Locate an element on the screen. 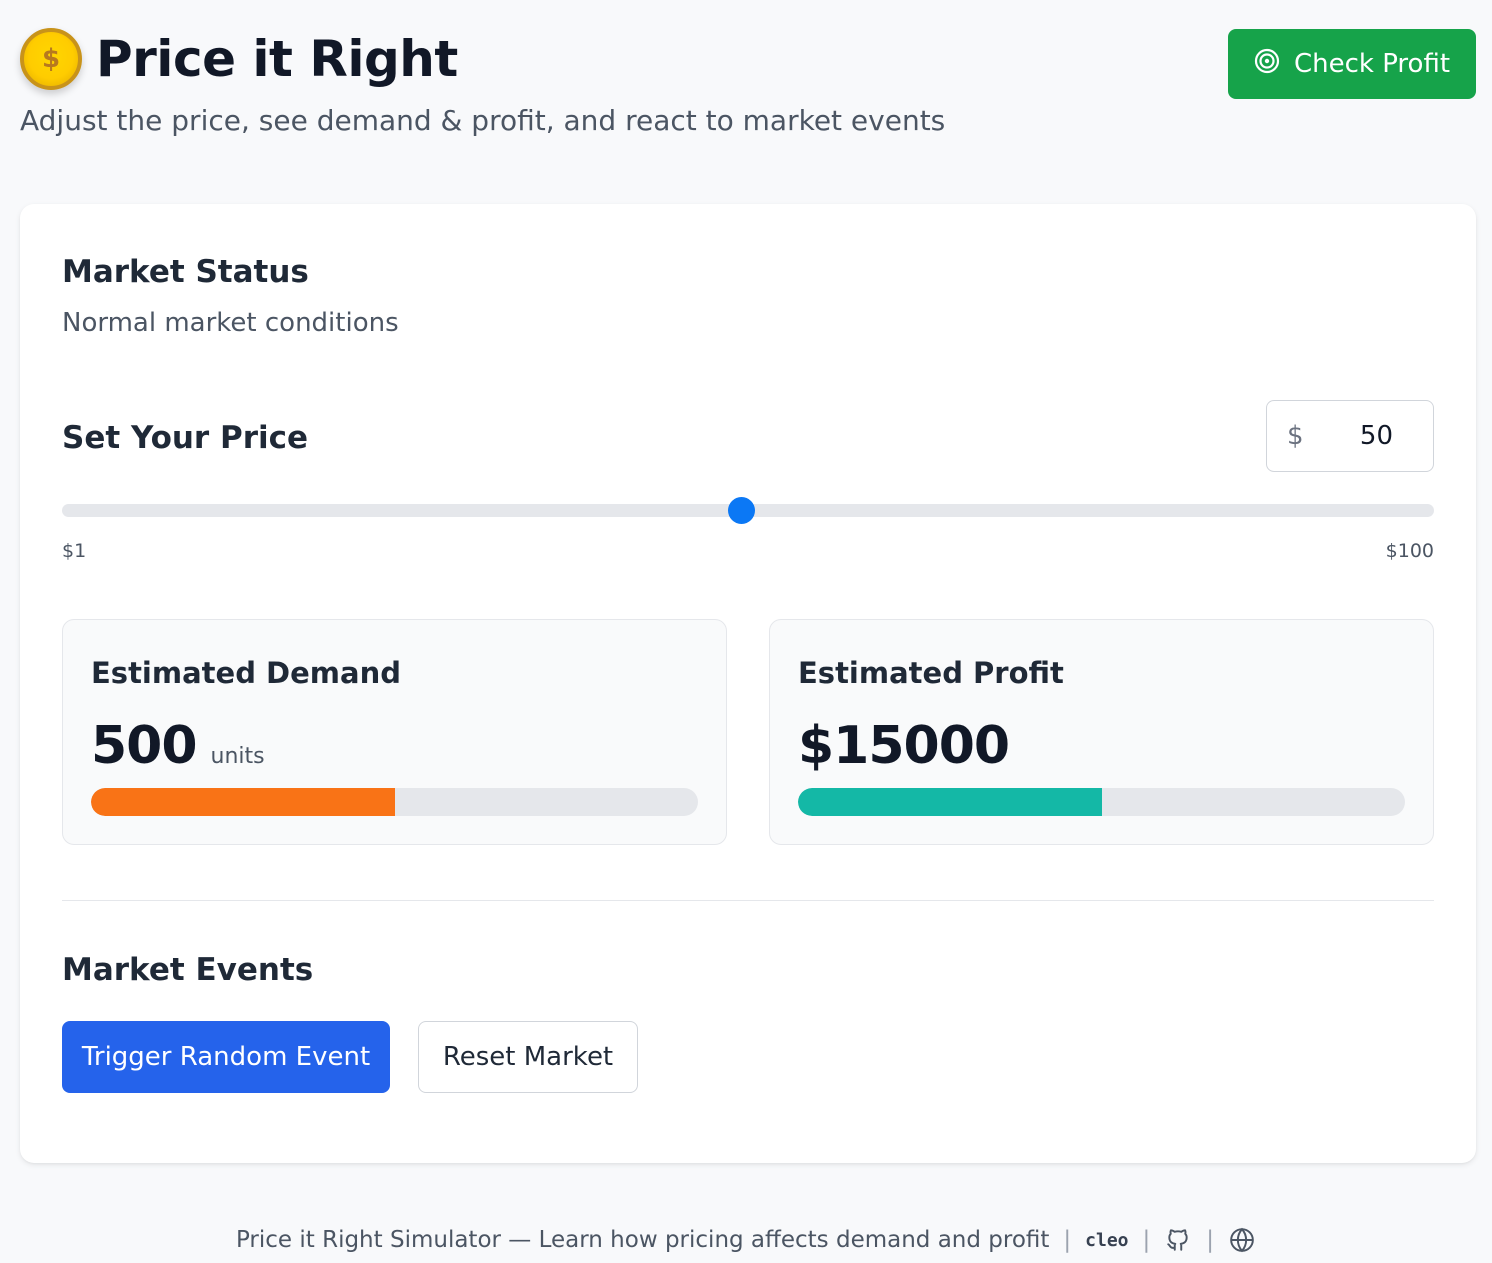 This screenshot has height=1263, width=1492. page-title: Price it Right is located at coordinates (277, 59).